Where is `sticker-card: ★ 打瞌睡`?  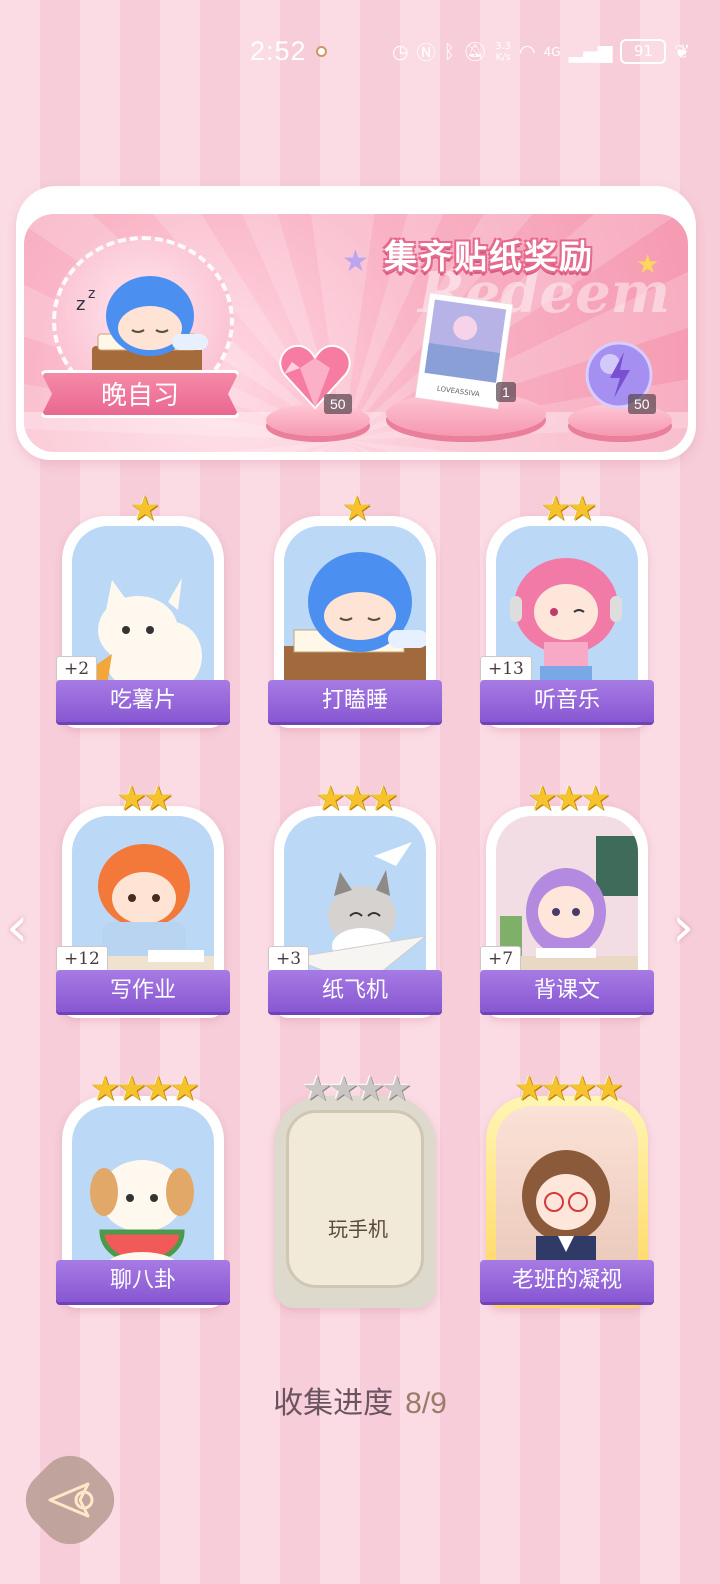
sticker-card: ★ 打瞌睡 is located at coordinates (355, 612).